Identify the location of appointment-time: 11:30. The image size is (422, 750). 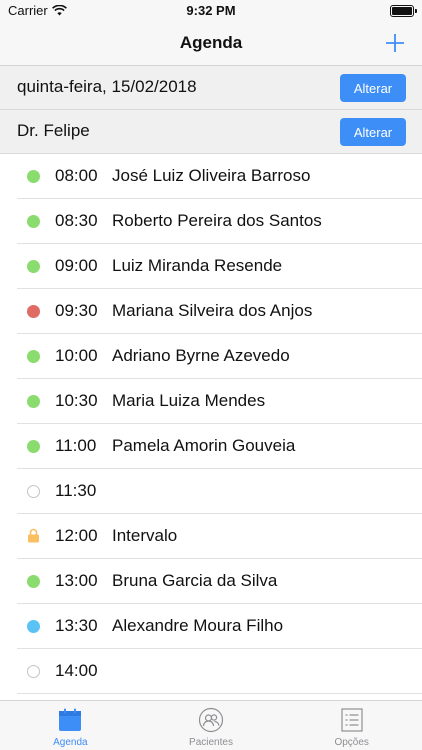
(76, 490).